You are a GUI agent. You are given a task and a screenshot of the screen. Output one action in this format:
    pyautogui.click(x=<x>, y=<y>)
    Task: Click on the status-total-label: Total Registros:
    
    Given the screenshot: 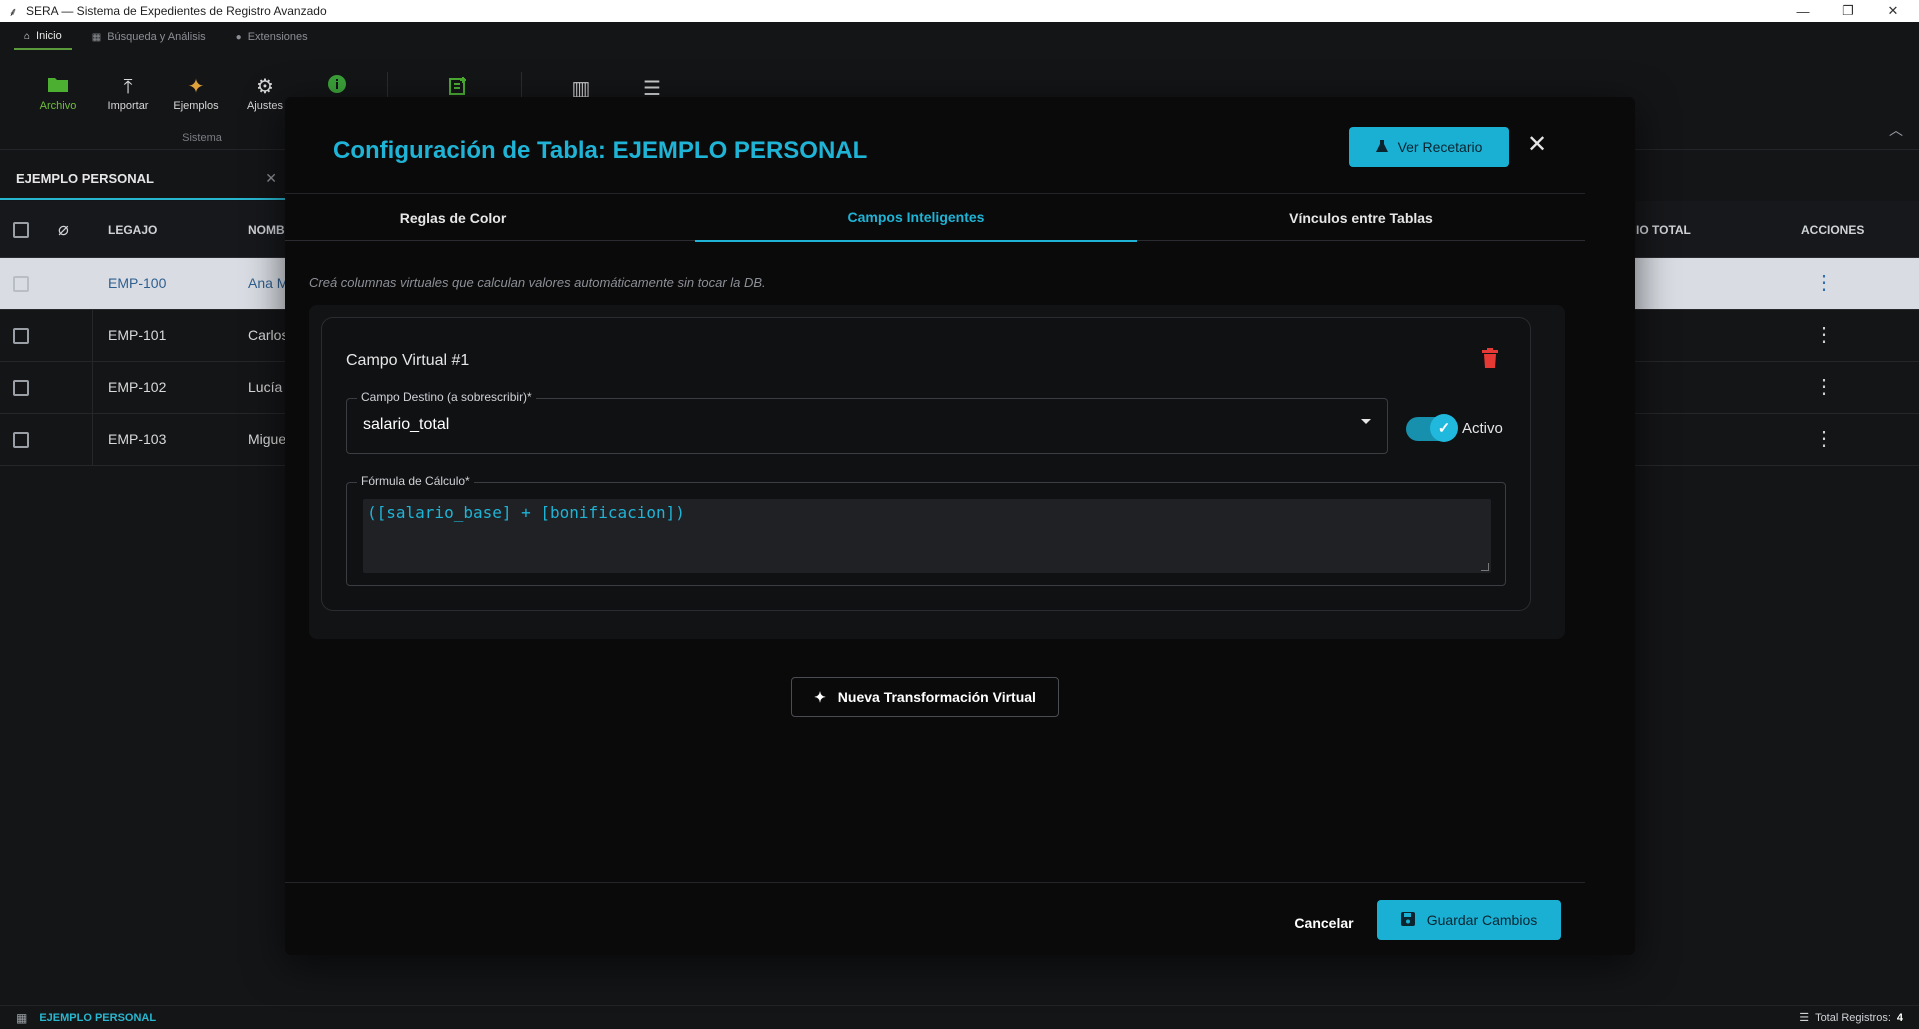 What is the action you would take?
    pyautogui.click(x=1853, y=1017)
    